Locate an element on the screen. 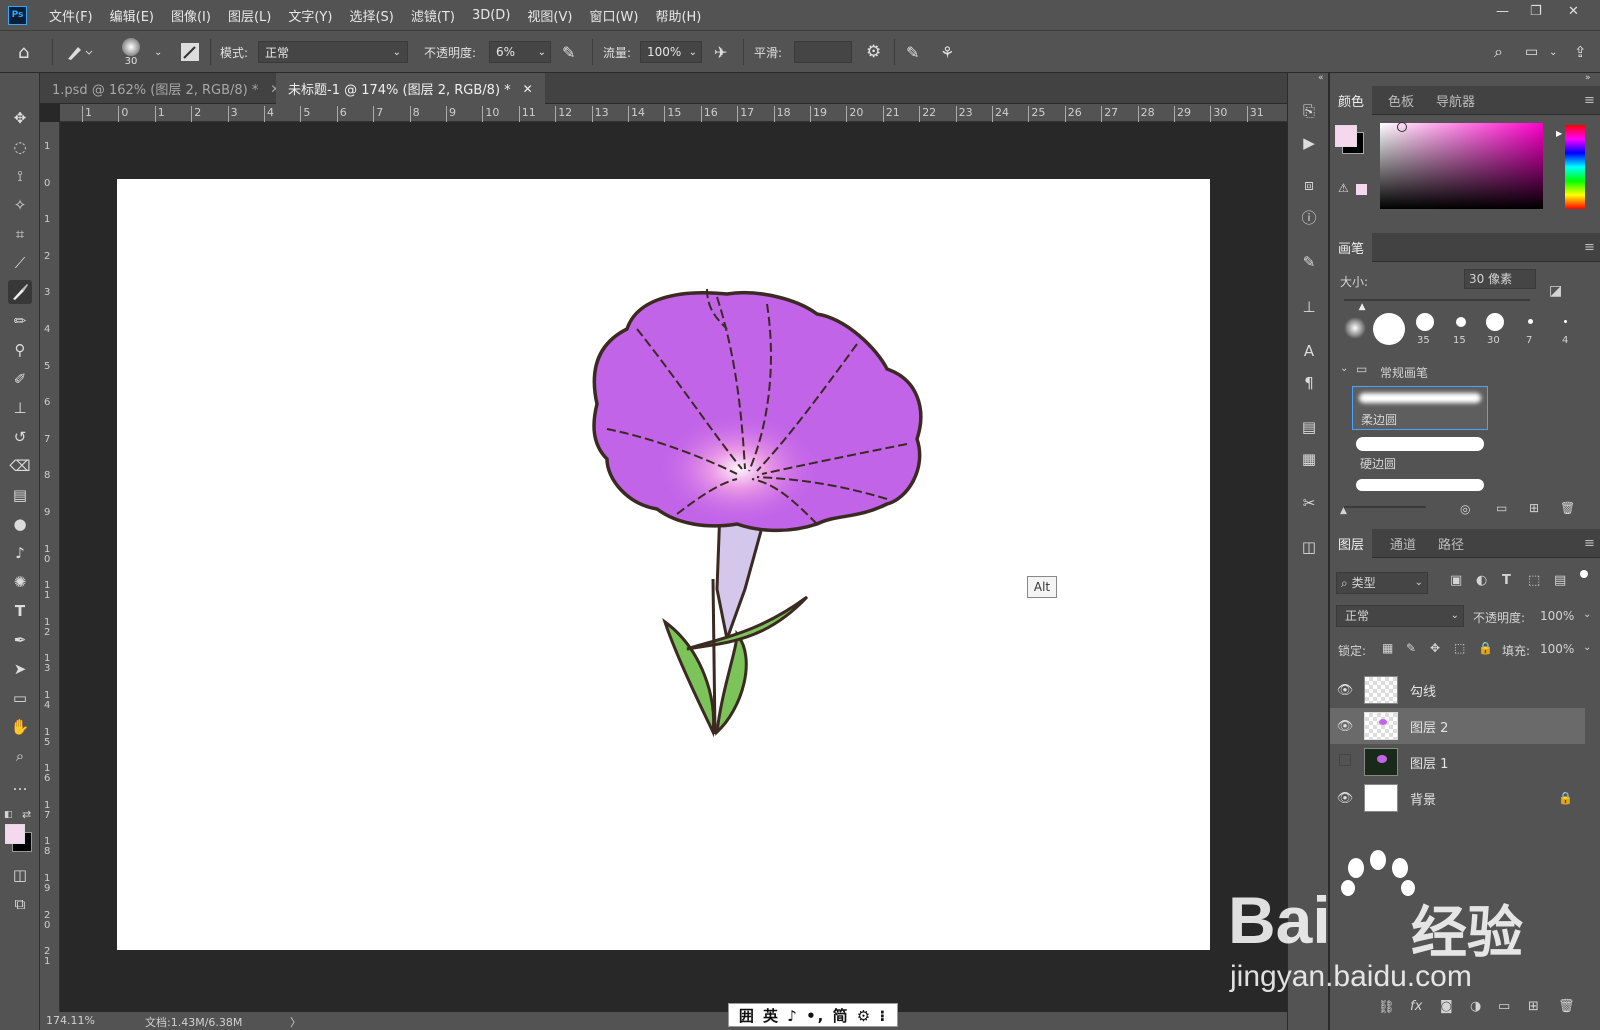  tab-paths: 路径 is located at coordinates (1451, 543).